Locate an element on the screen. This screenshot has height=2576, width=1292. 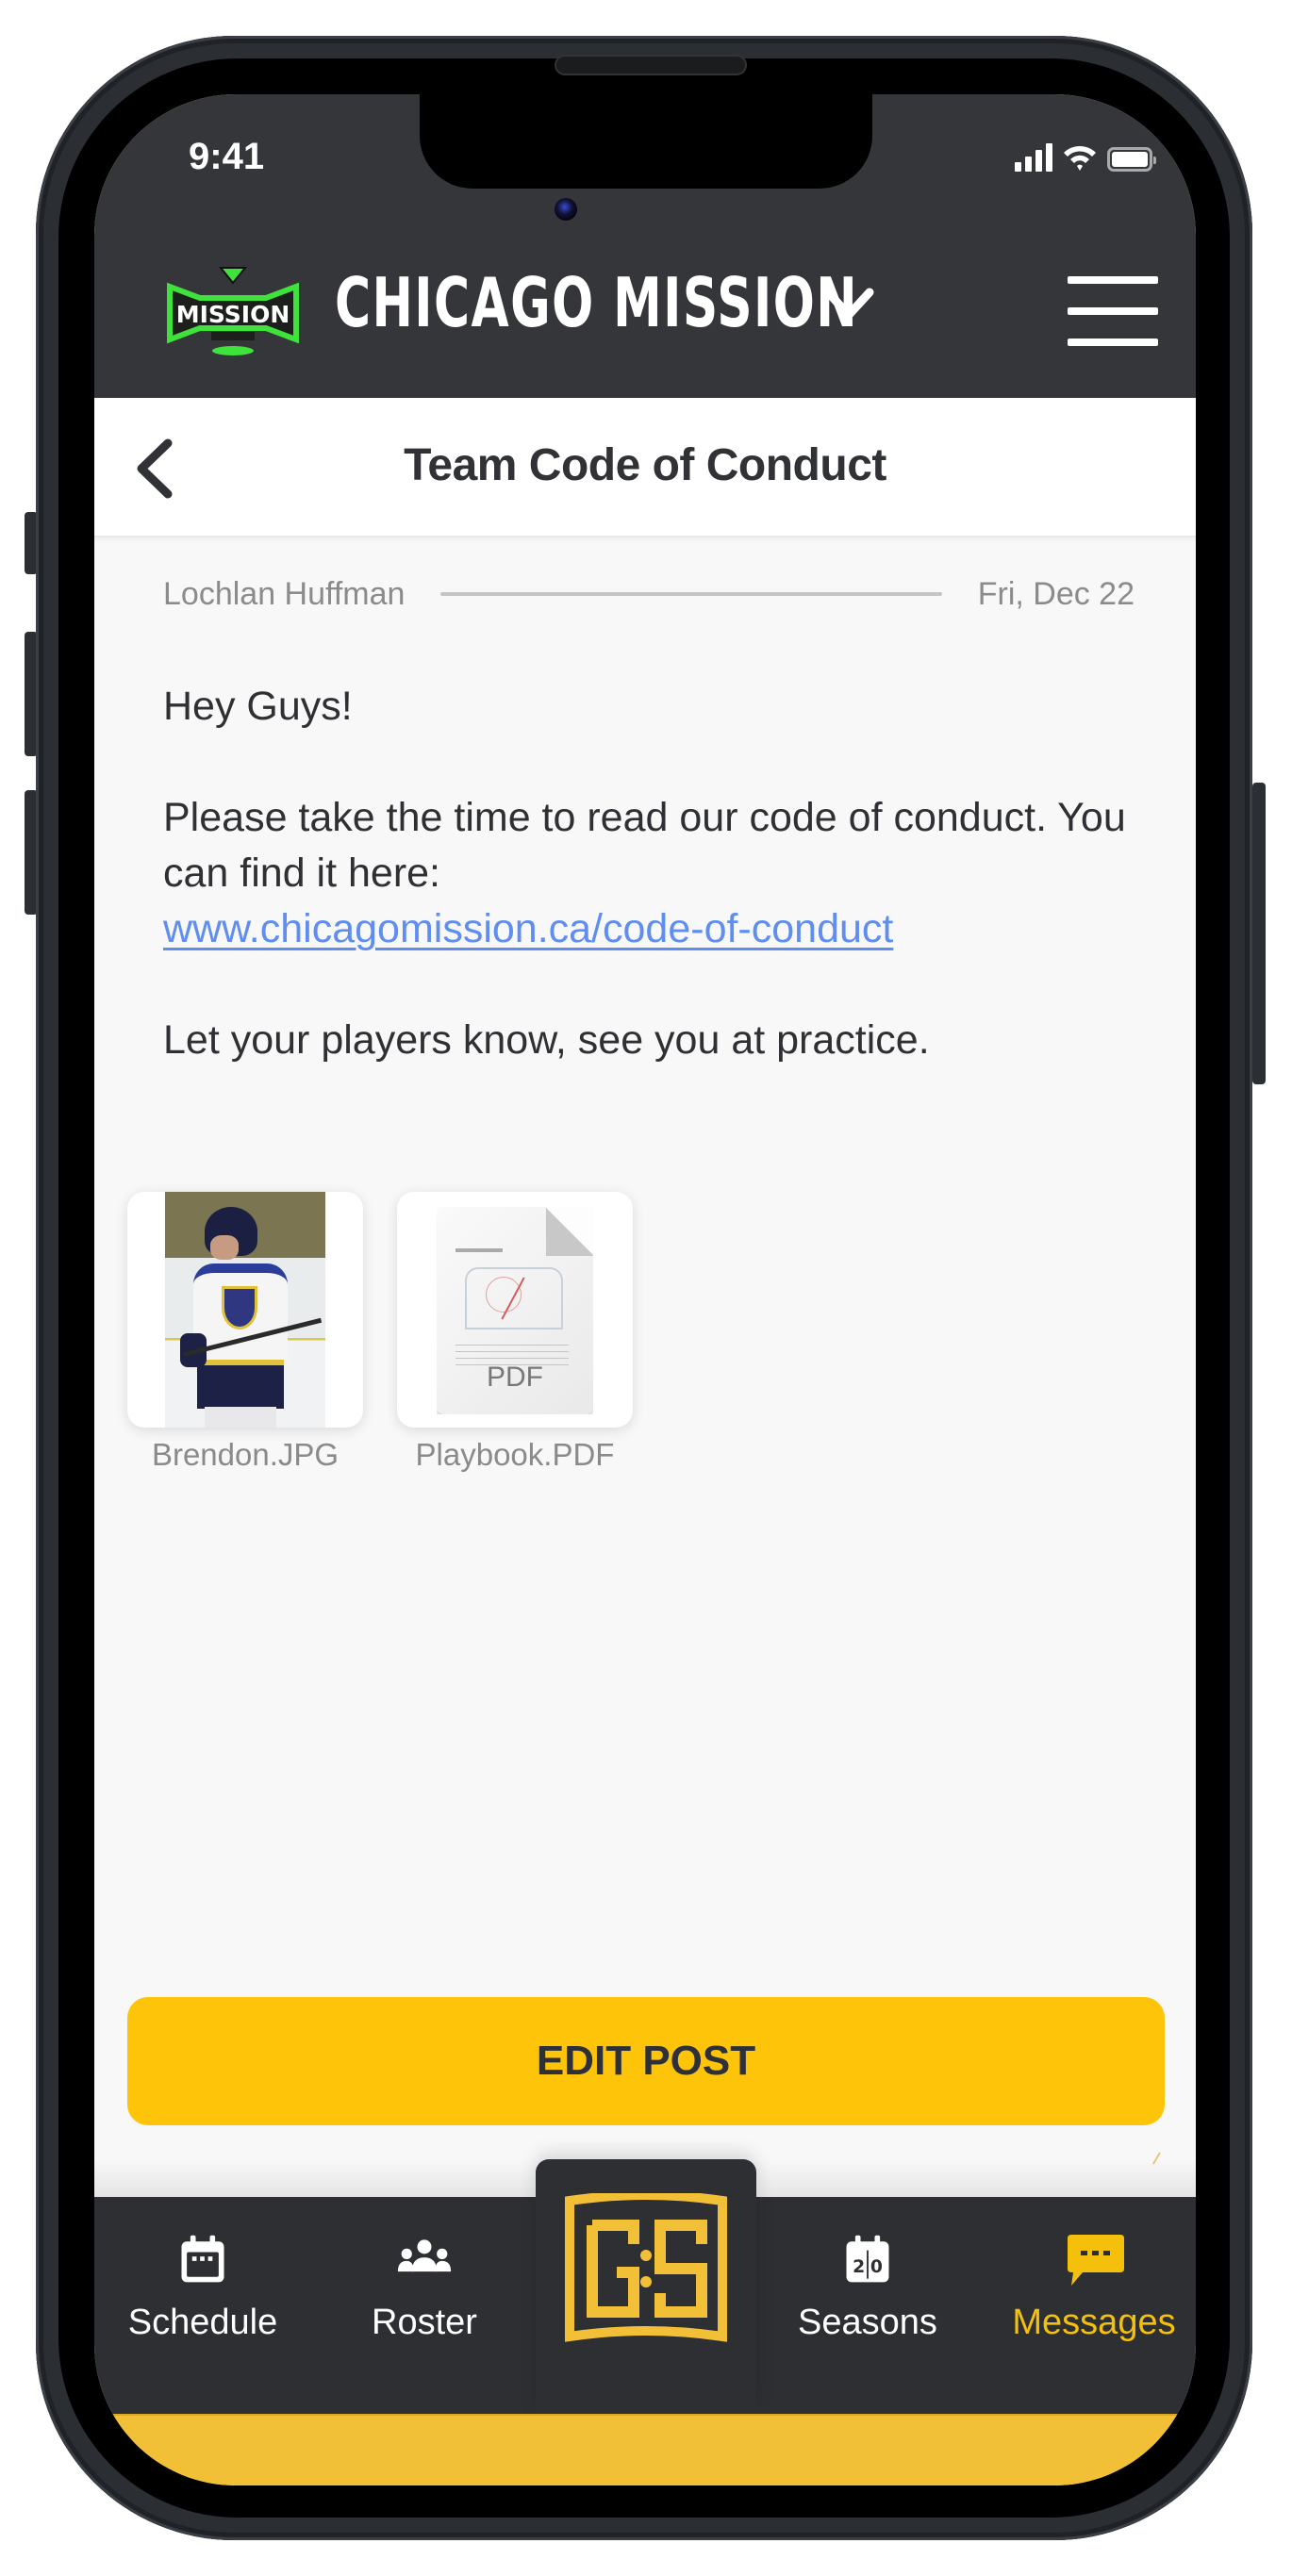
message-date: Fri, Dec 22 is located at coordinates (1056, 593).